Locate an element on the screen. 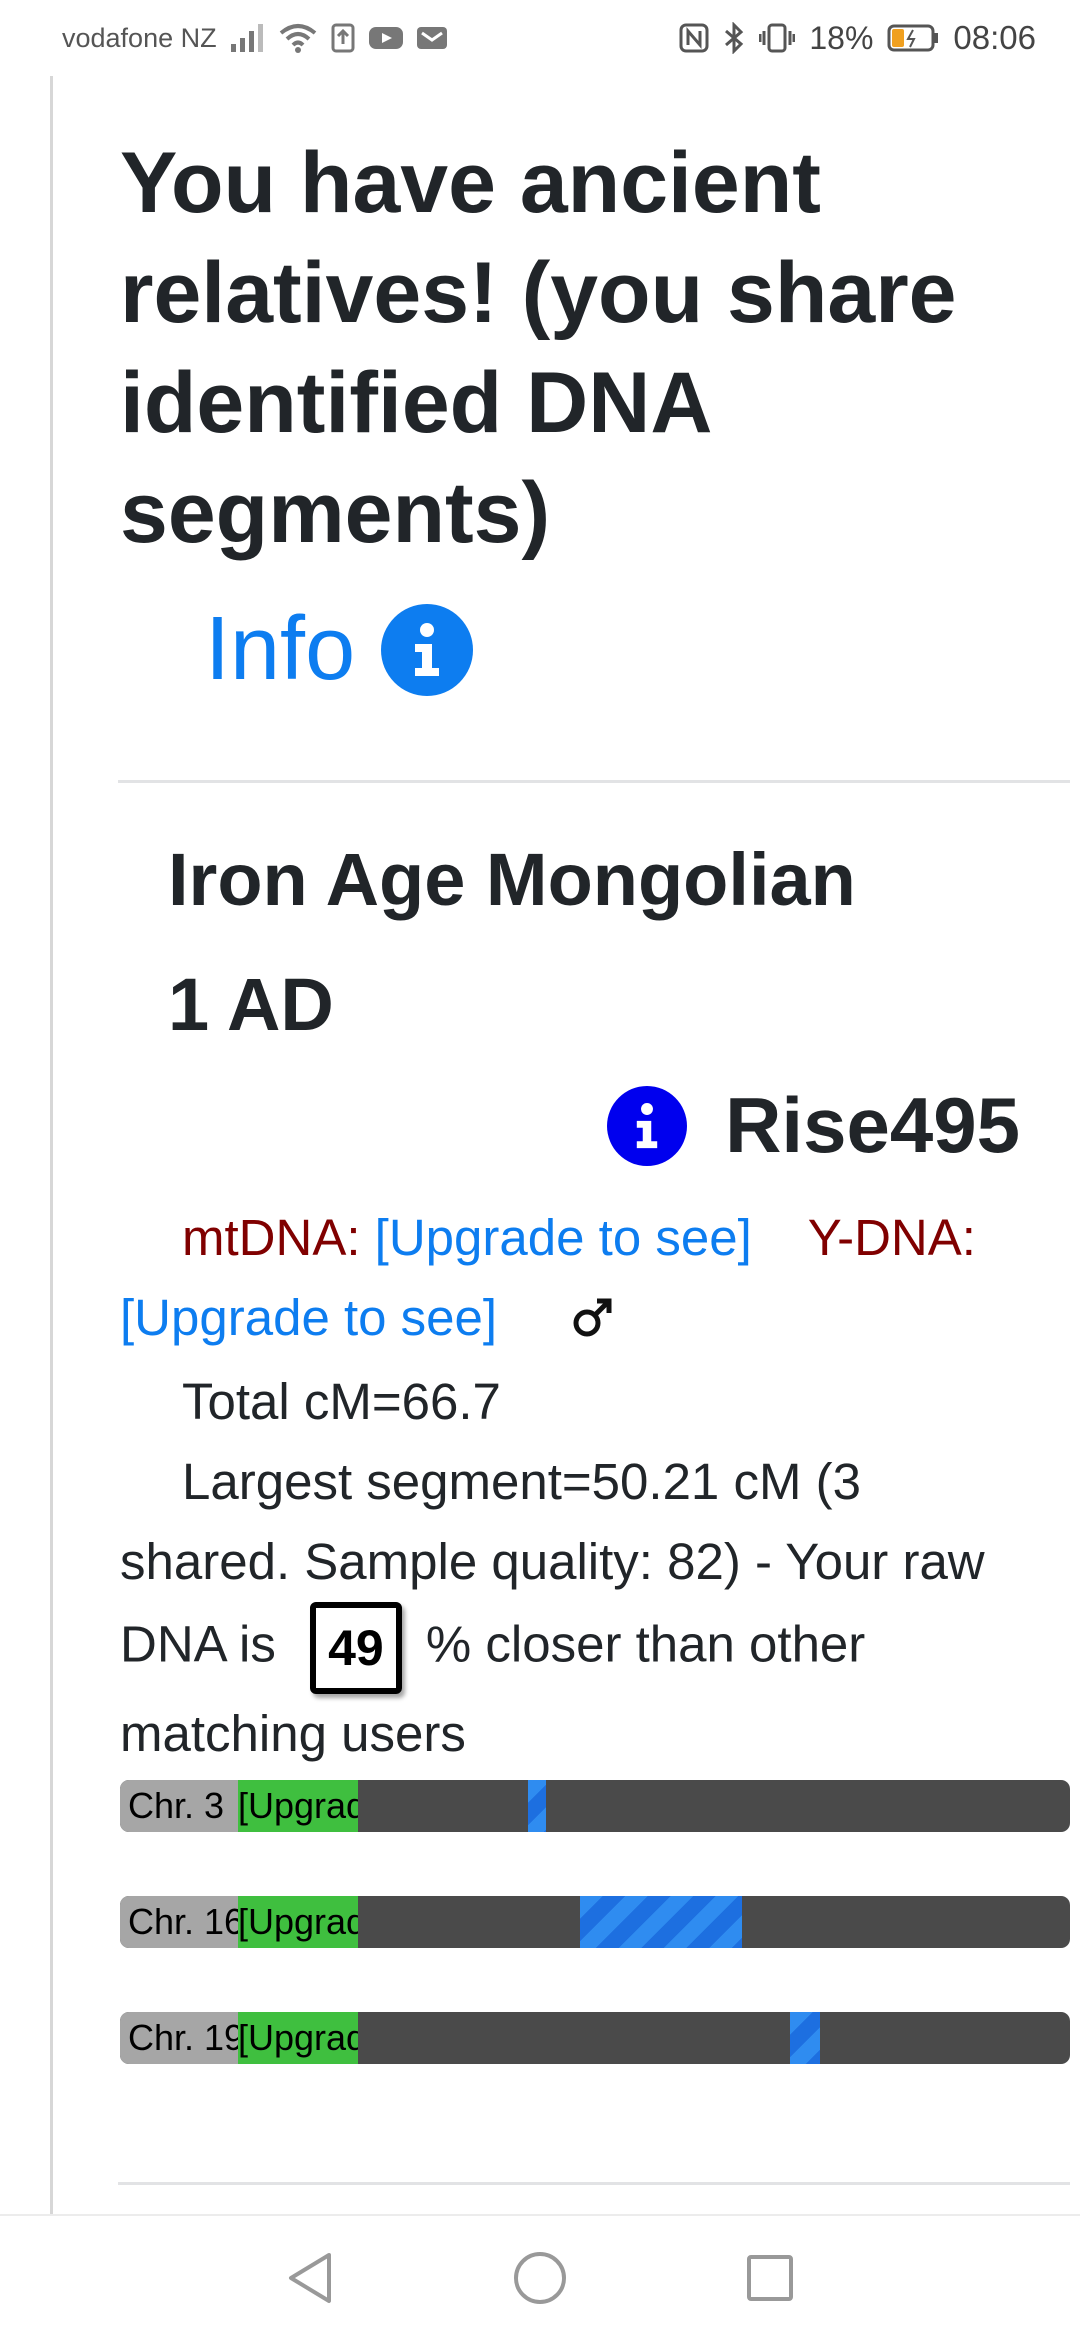 Image resolution: width=1080 pixels, height=2340 pixels. clock: 08:06 is located at coordinates (994, 37).